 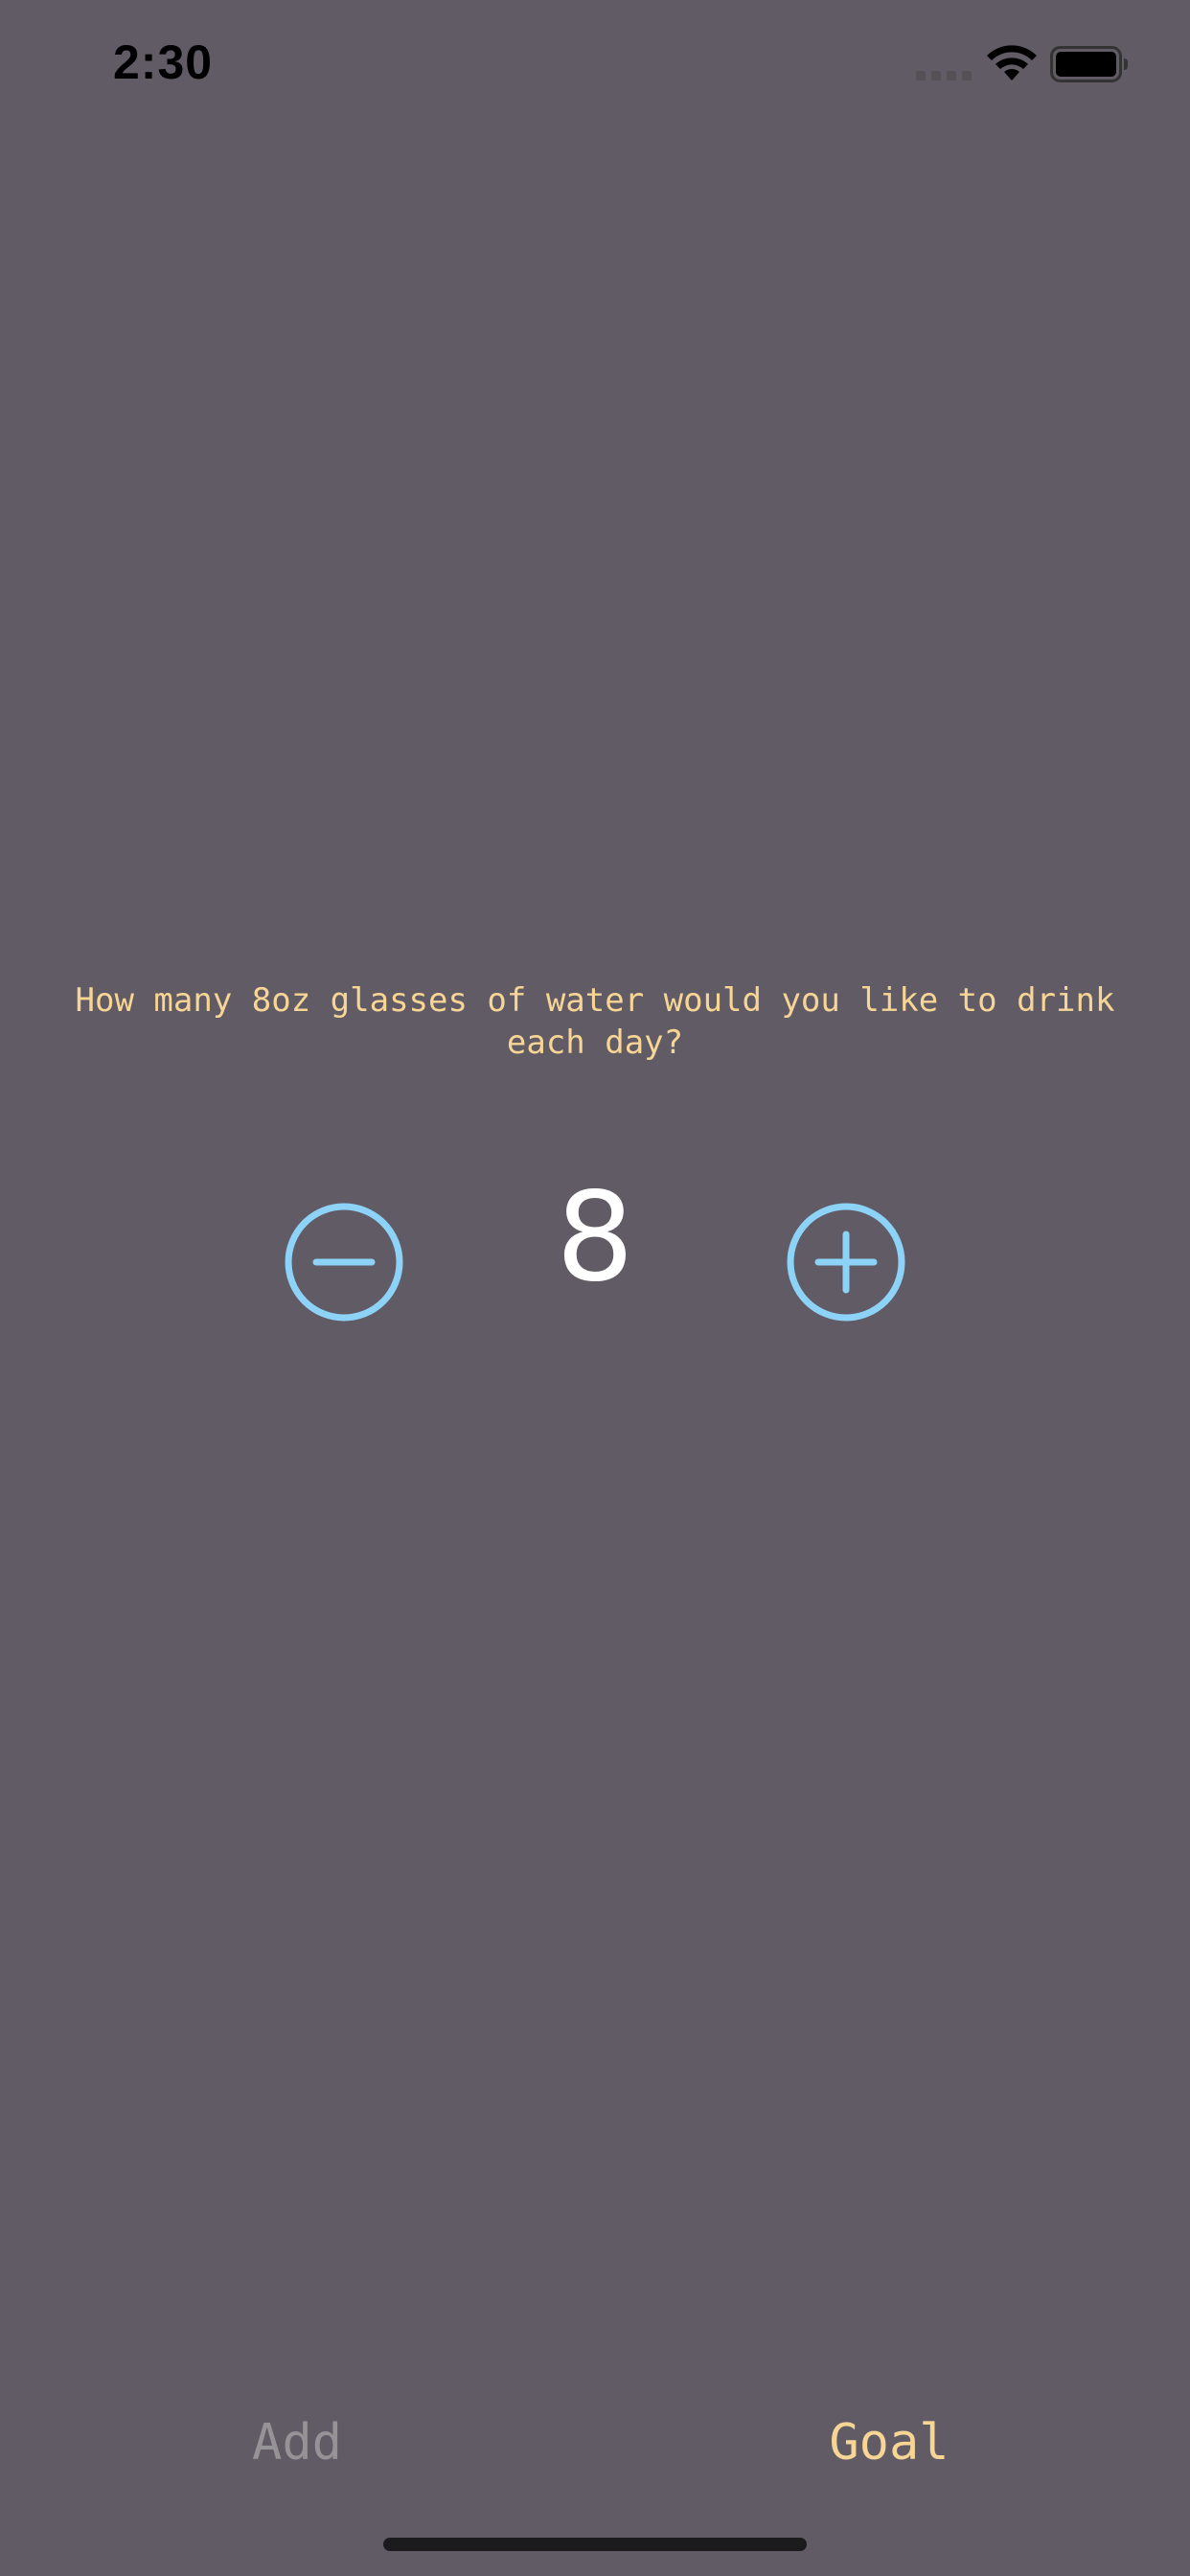 I want to click on cellular-signal-icon, so click(x=944, y=75).